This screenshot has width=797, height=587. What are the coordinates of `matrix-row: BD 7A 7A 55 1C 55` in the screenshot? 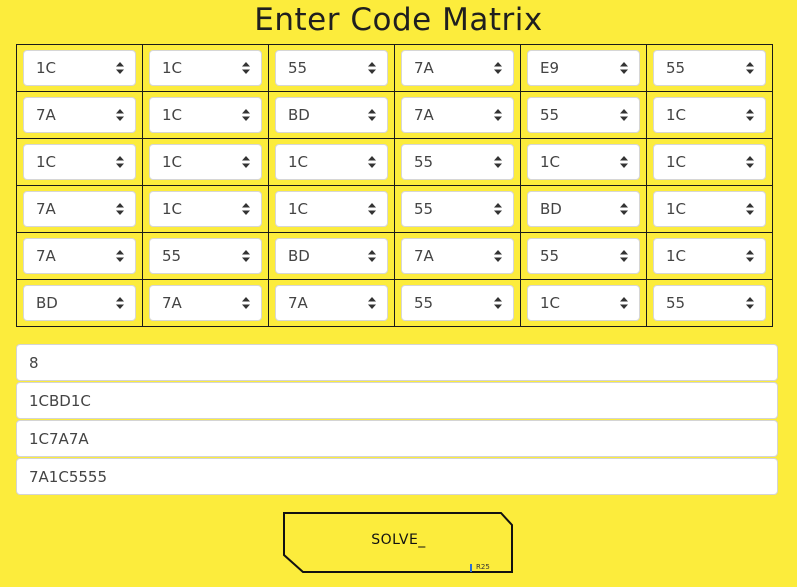 It's located at (394, 303).